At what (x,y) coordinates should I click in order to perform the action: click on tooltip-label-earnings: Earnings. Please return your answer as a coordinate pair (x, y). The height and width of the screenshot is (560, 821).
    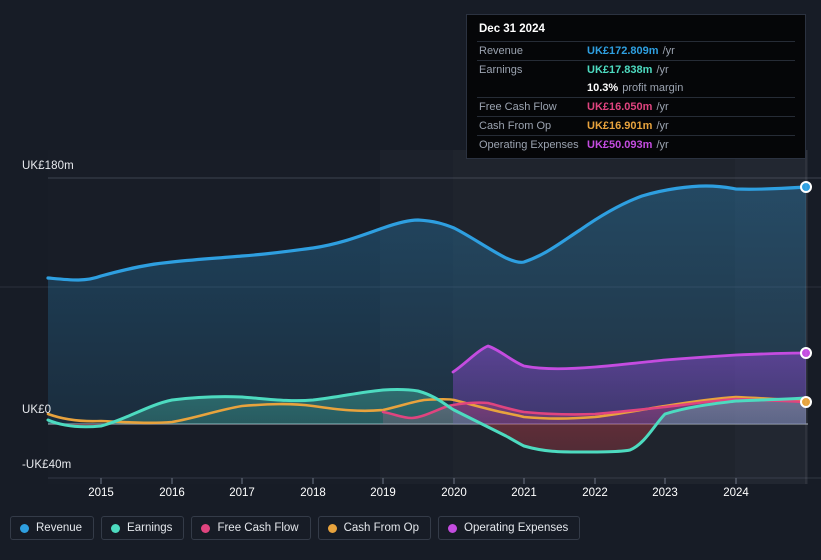
    Looking at the image, I should click on (501, 70).